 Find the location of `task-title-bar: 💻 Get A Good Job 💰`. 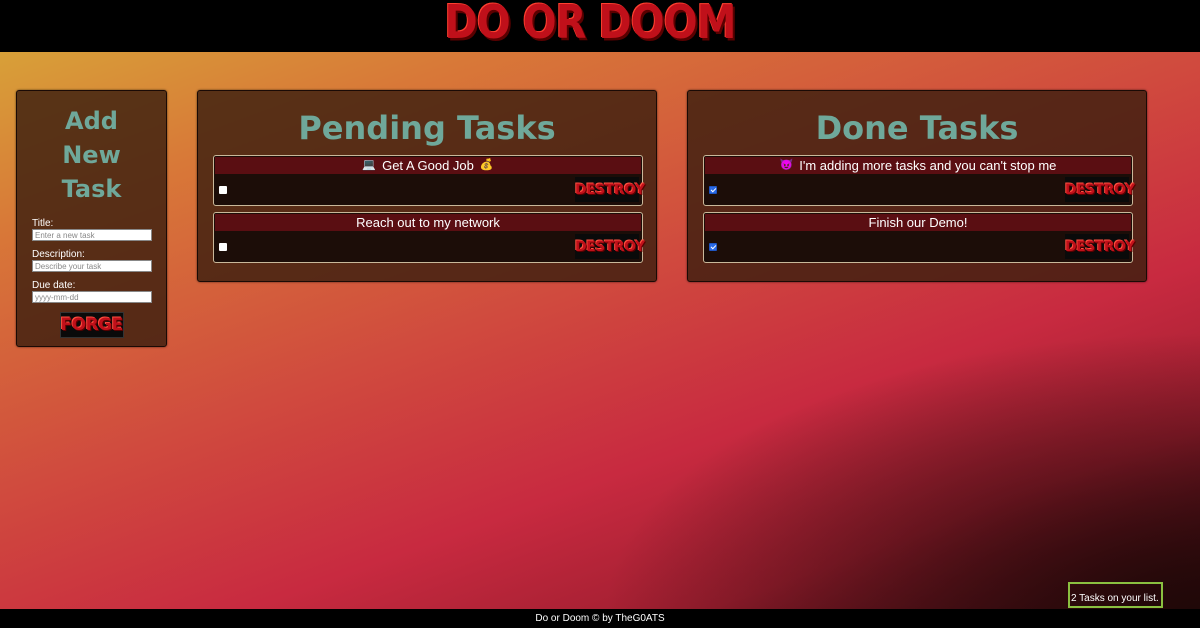

task-title-bar: 💻 Get A Good Job 💰 is located at coordinates (428, 165).